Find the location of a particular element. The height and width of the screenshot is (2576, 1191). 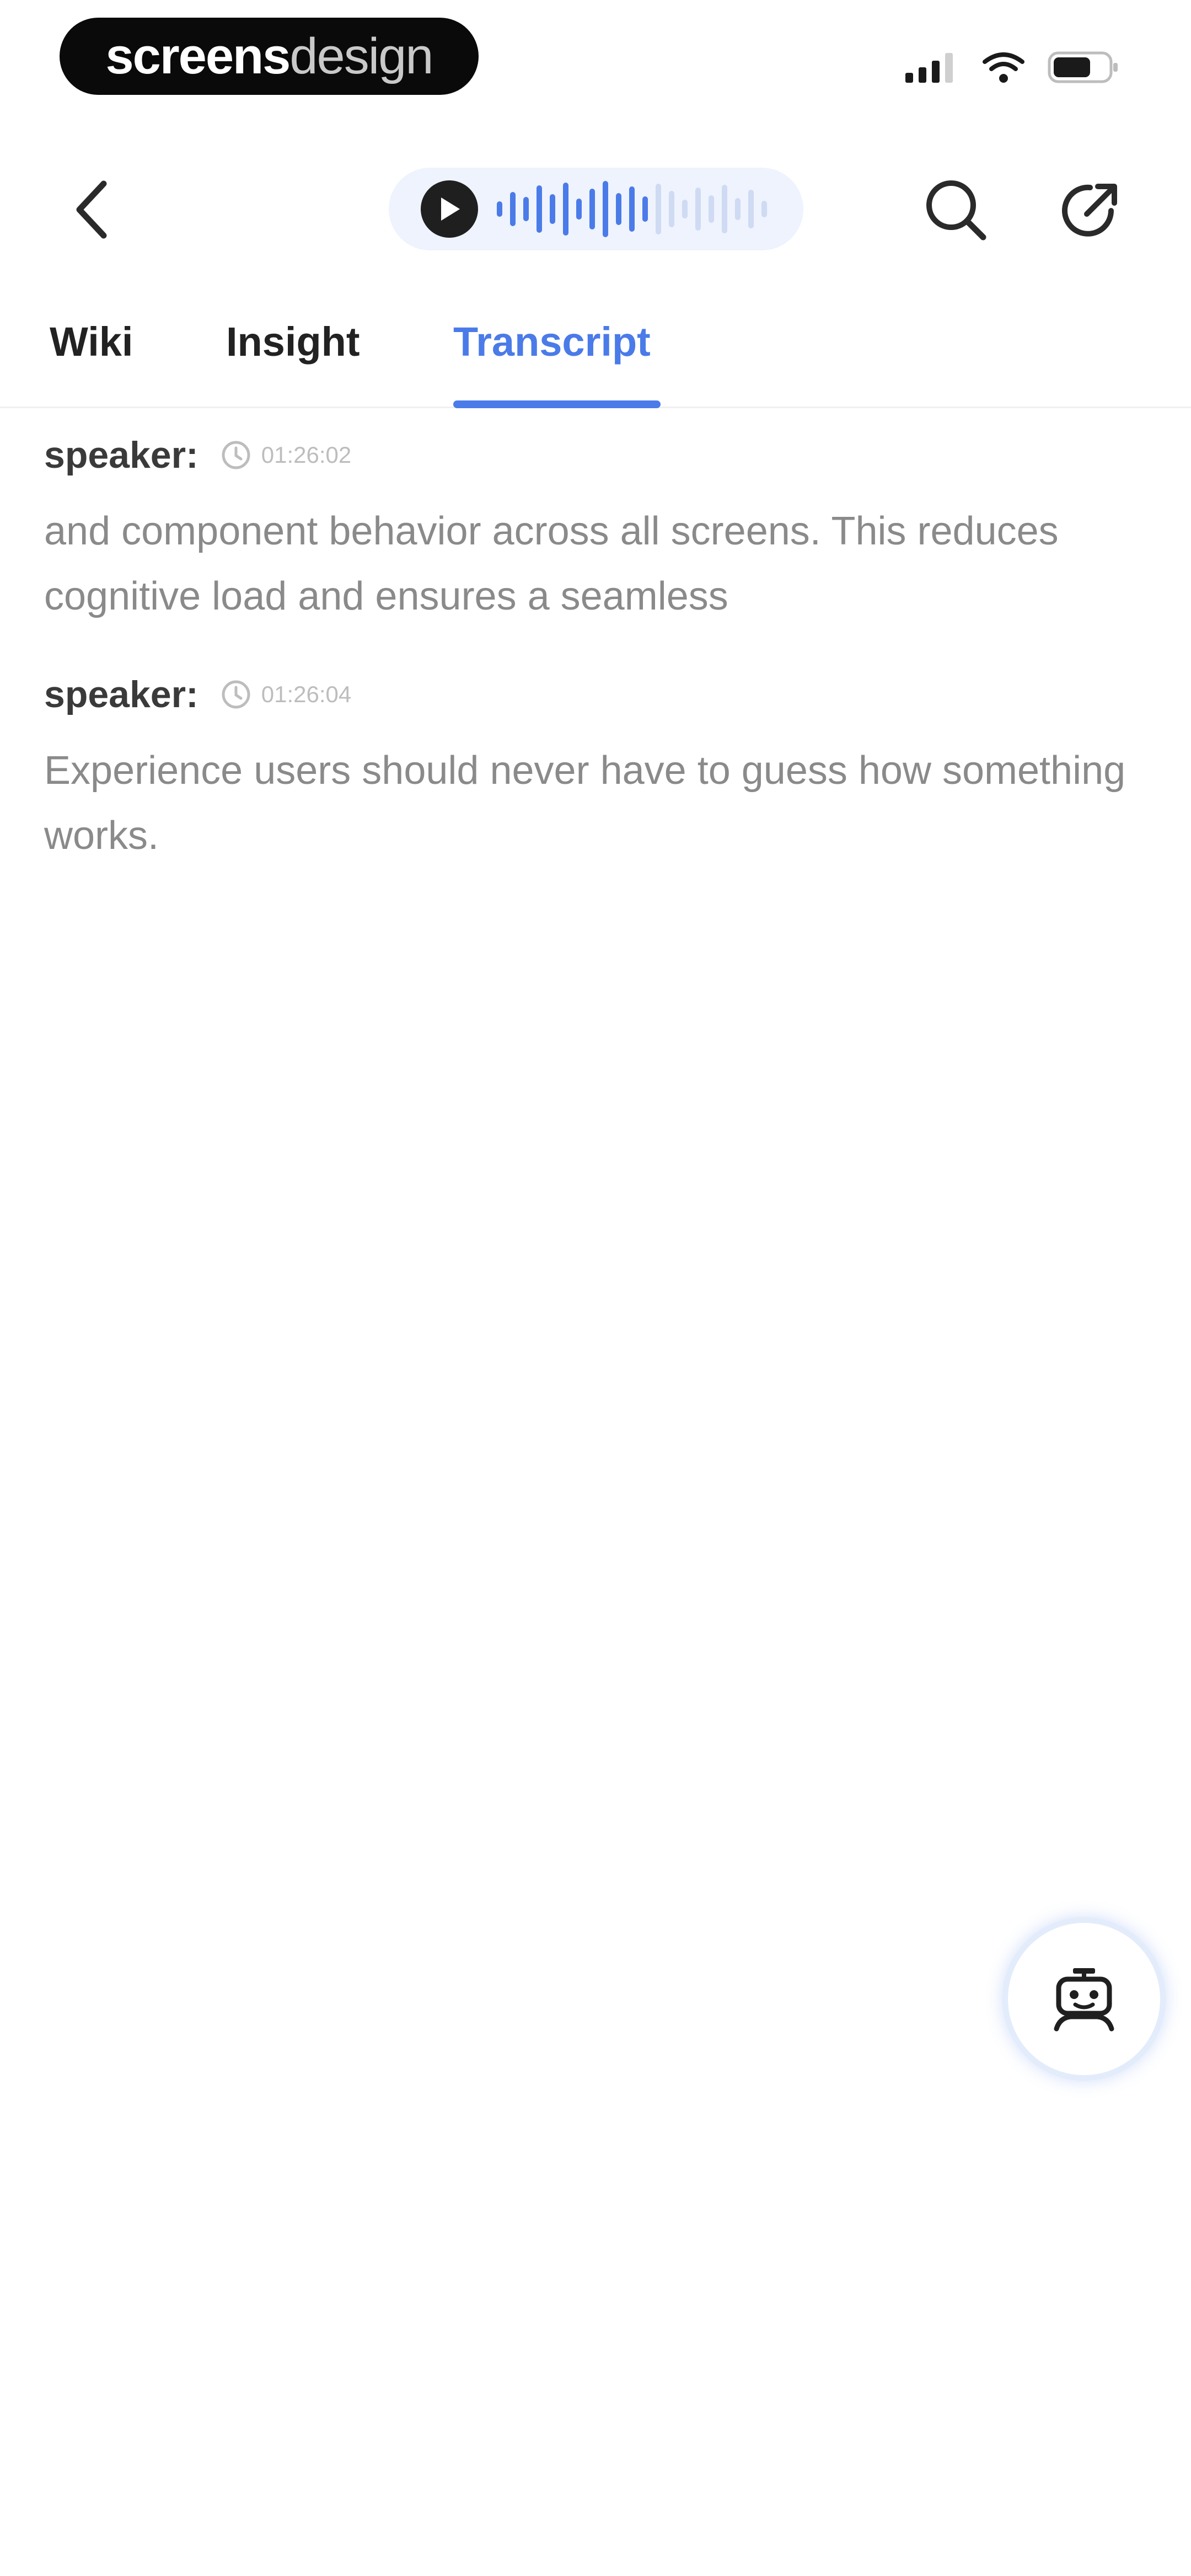

tab-transcript: Transcript is located at coordinates (557, 364).